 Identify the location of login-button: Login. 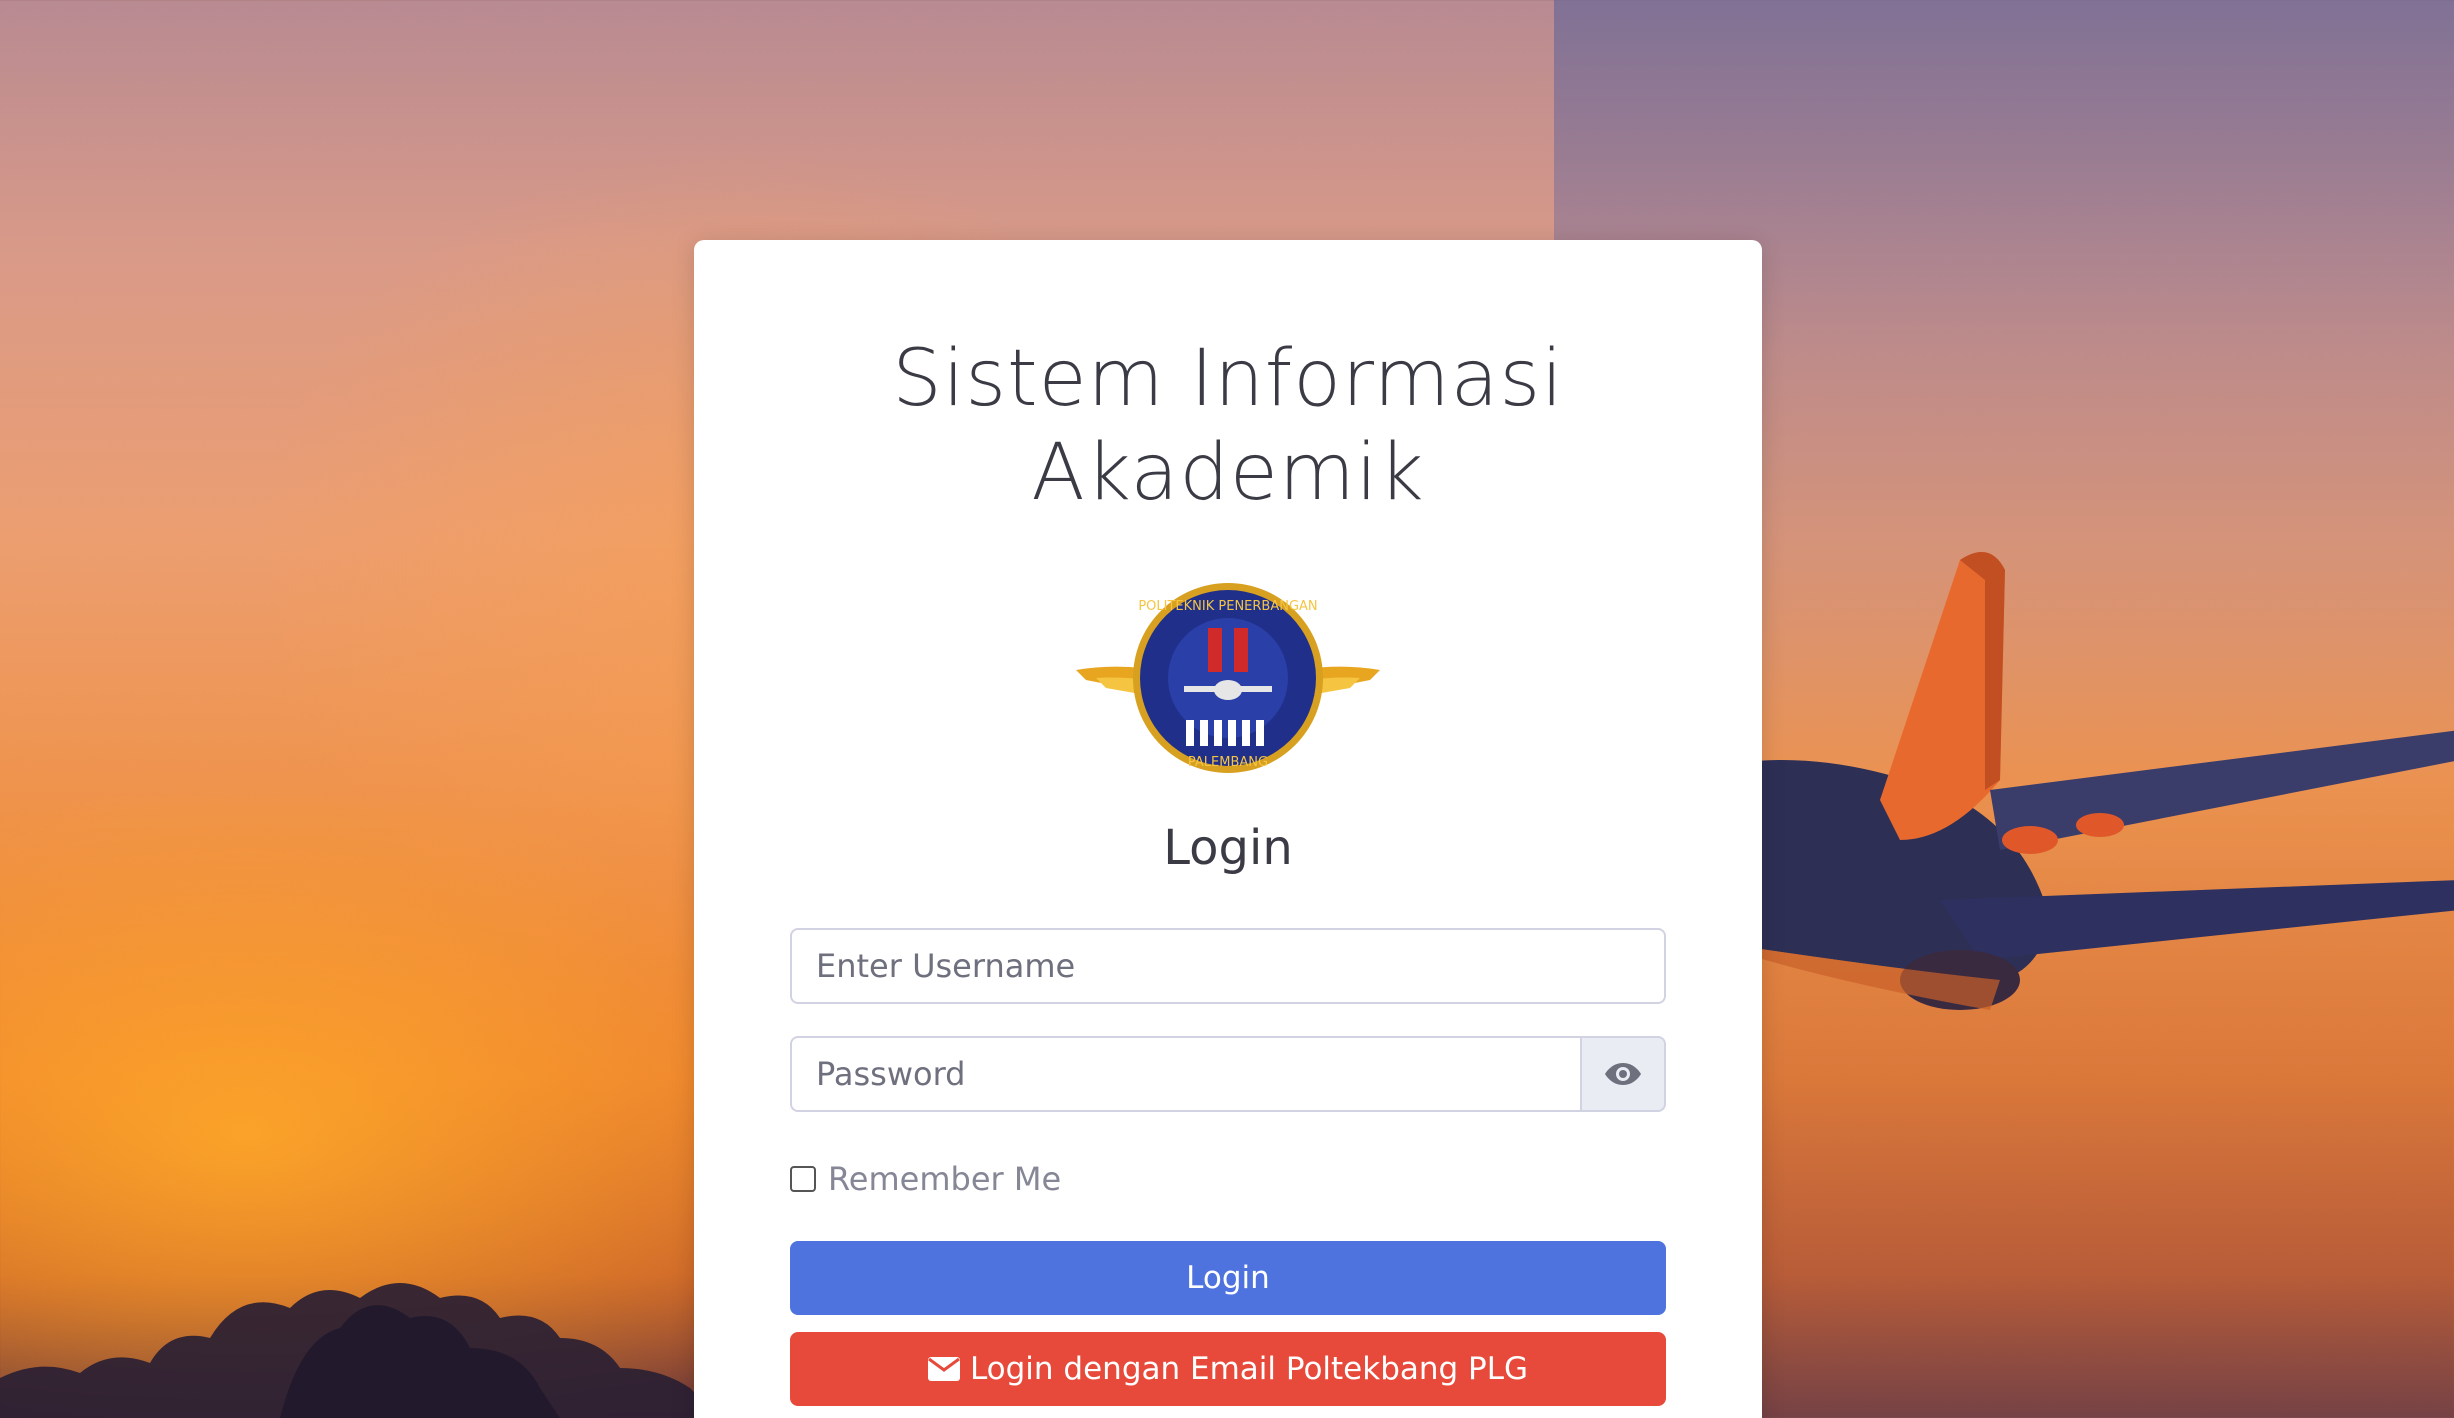
(1228, 1278).